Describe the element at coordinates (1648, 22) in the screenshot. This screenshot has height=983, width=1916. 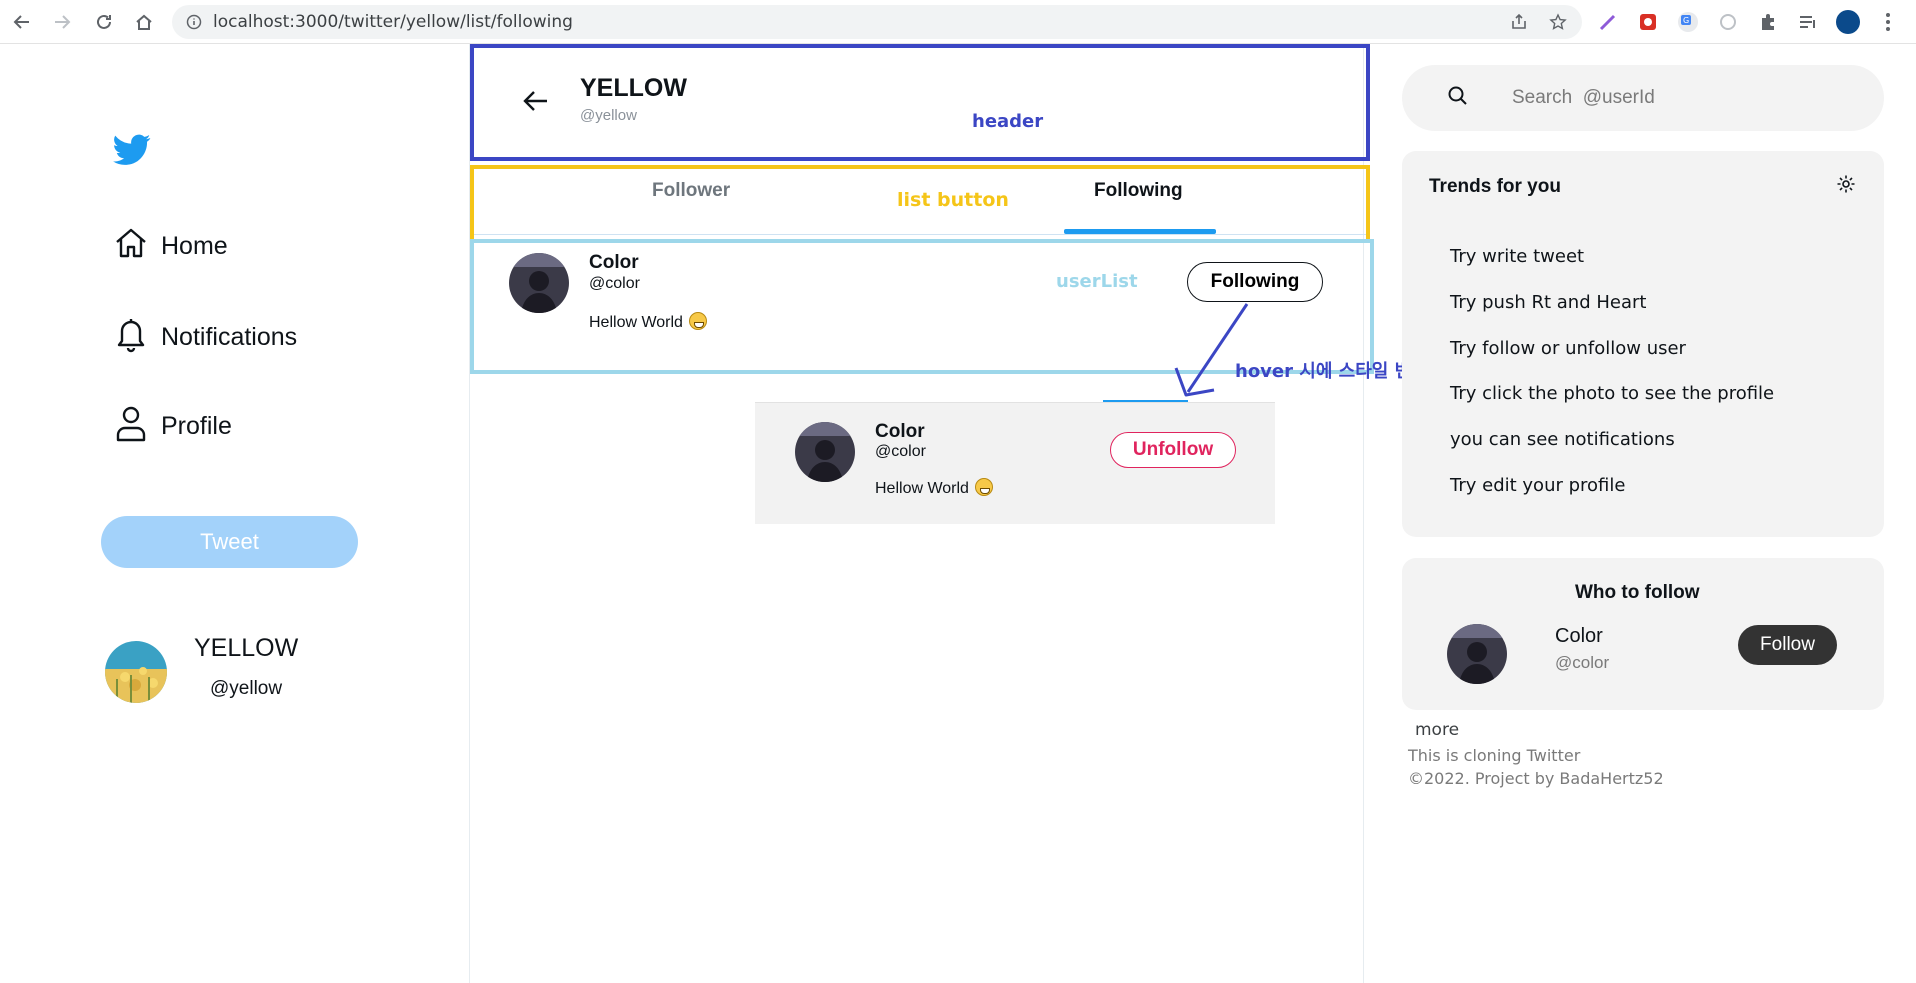
I see `red-extension-icon` at that location.